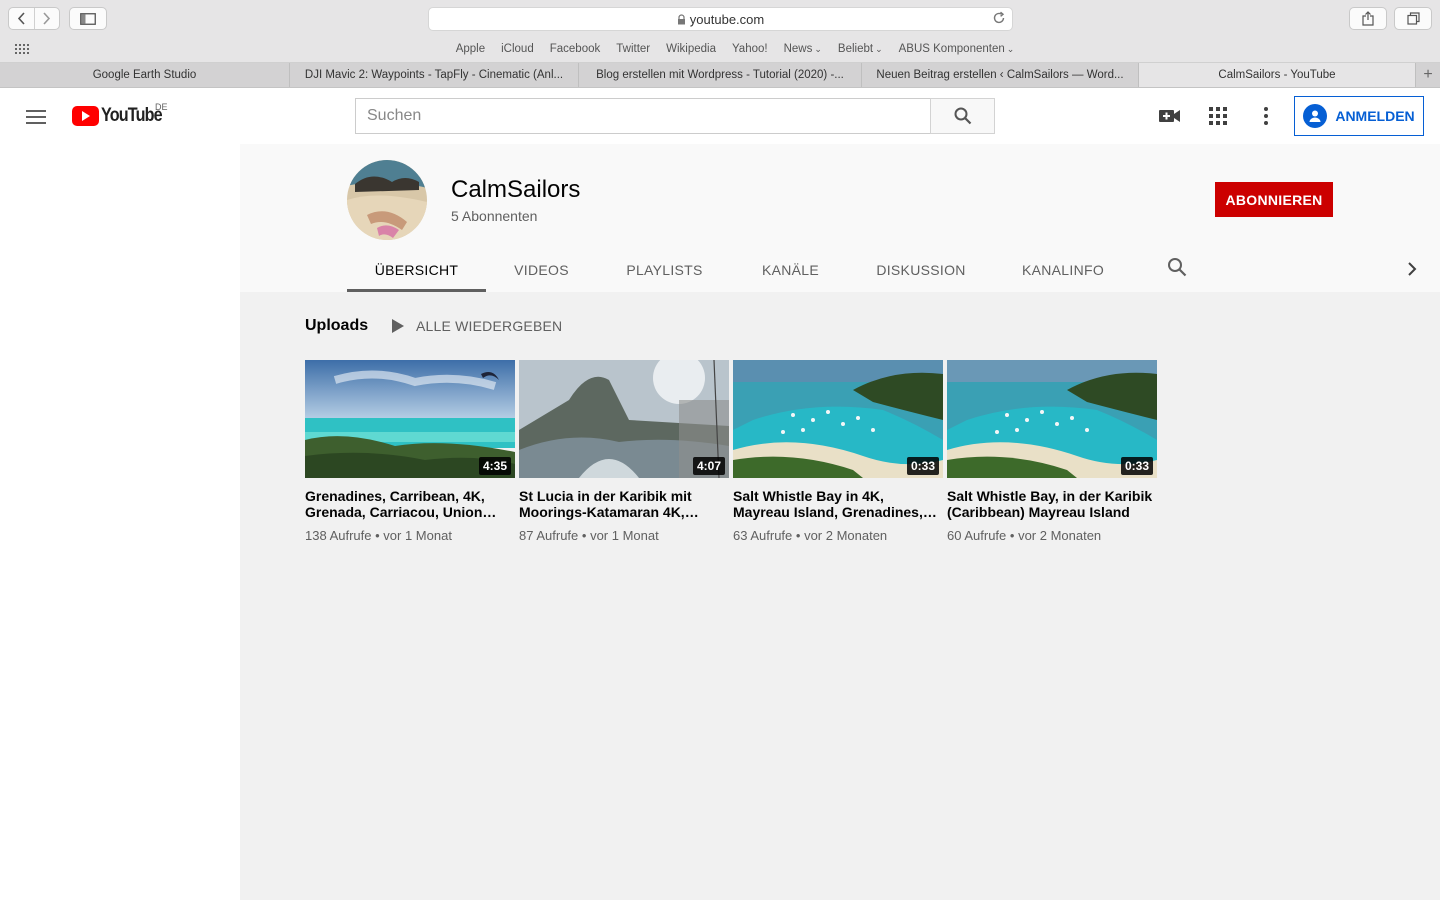 The height and width of the screenshot is (900, 1440). I want to click on favorite-link: iCloud, so click(517, 49).